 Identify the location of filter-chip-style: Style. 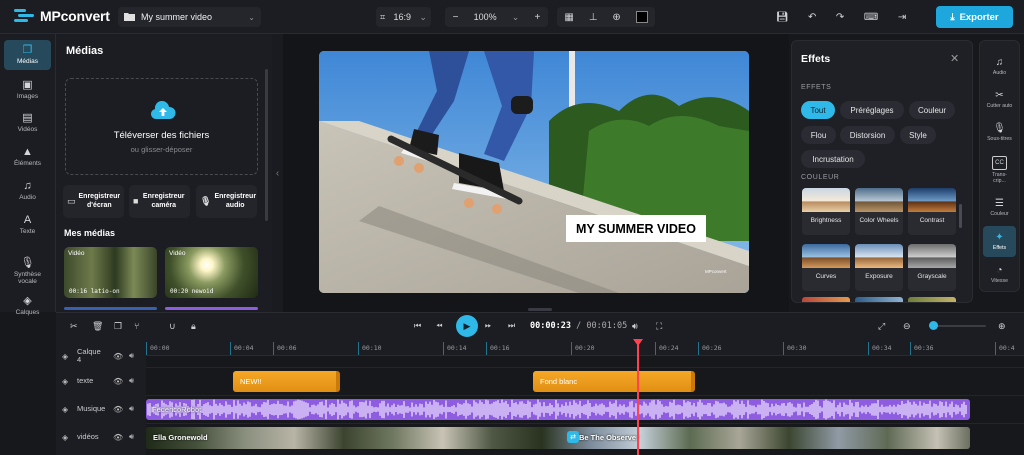
(918, 135).